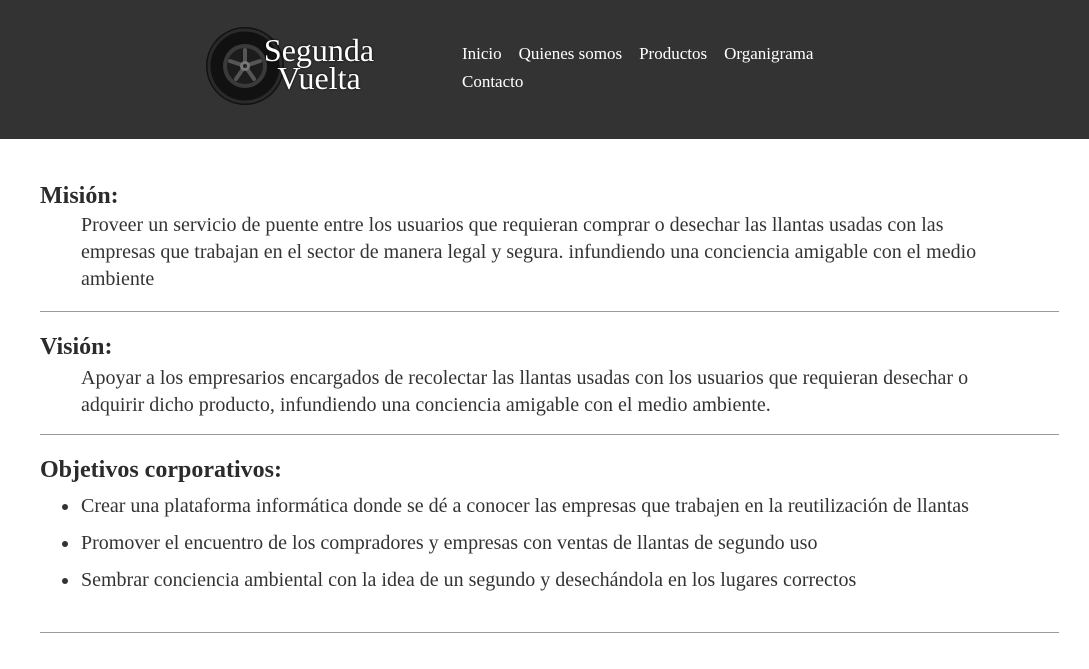 The width and height of the screenshot is (1089, 669). I want to click on logo-text: Segunda Vuelta, so click(319, 65).